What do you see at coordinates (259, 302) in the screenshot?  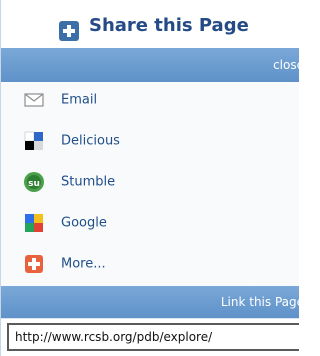 I see `link-this-page-label: Link this Page` at bounding box center [259, 302].